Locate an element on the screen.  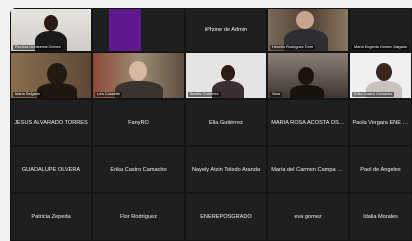
name-tile-participant-25: Idalia Morales is located at coordinates (380, 217).